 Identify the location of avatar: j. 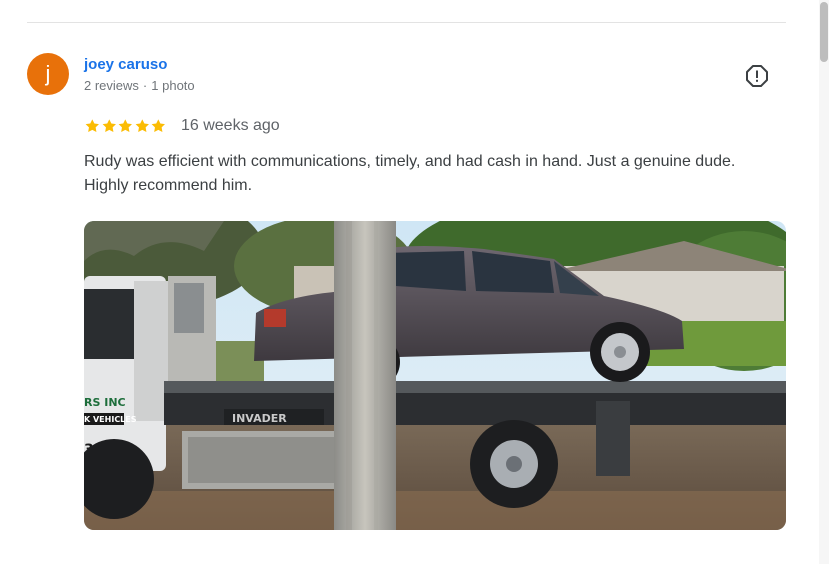
(48, 74).